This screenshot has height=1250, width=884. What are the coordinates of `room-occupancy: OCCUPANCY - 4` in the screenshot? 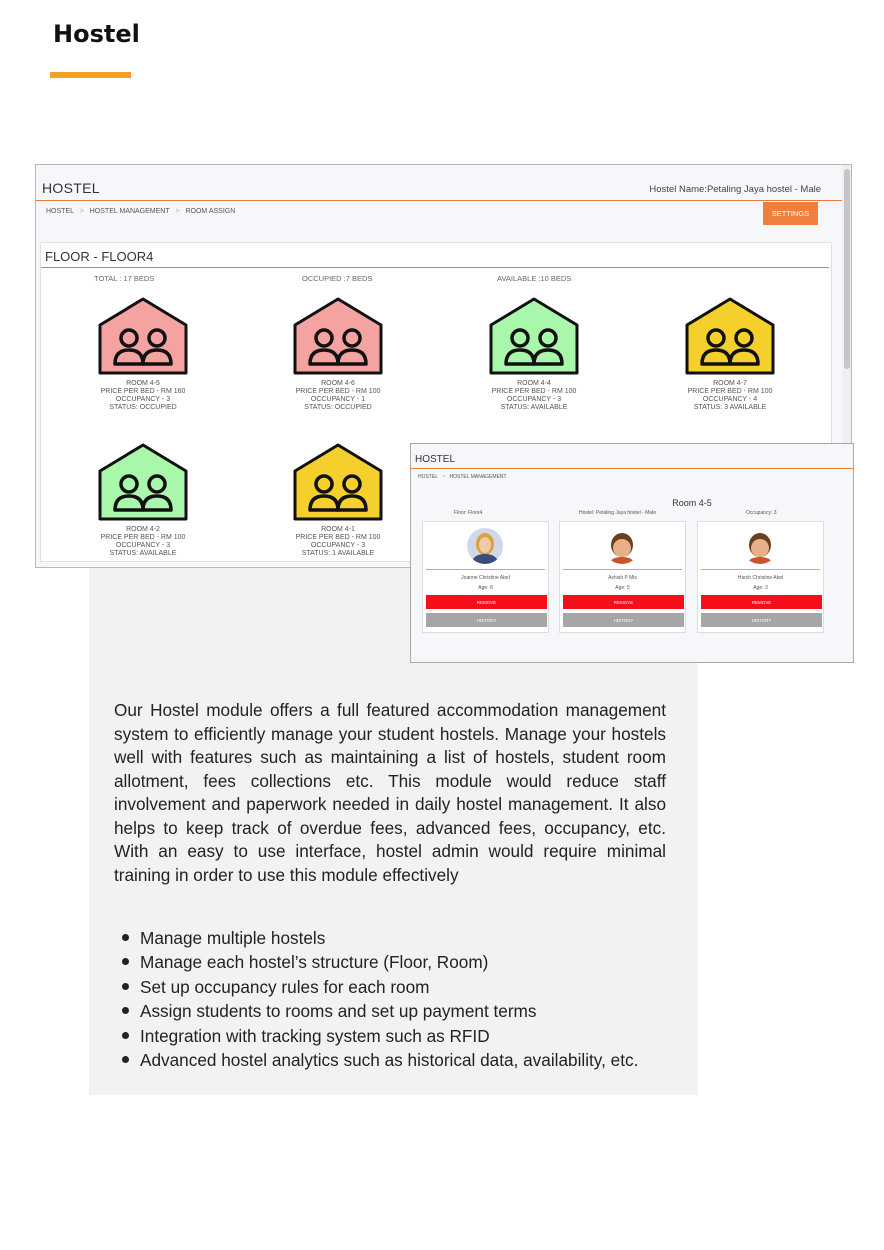 It's located at (730, 399).